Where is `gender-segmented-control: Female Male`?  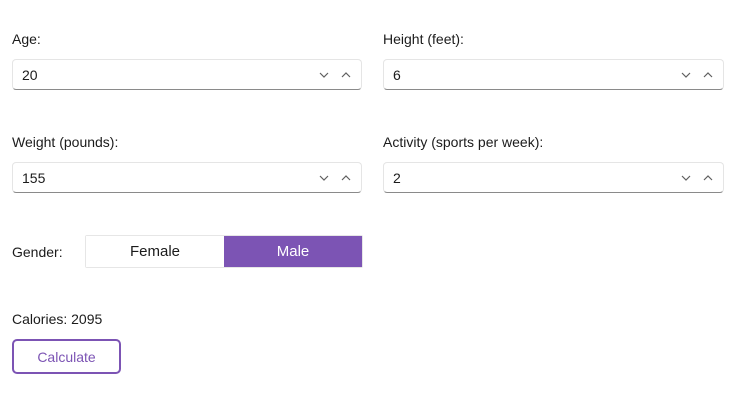
gender-segmented-control: Female Male is located at coordinates (224, 251).